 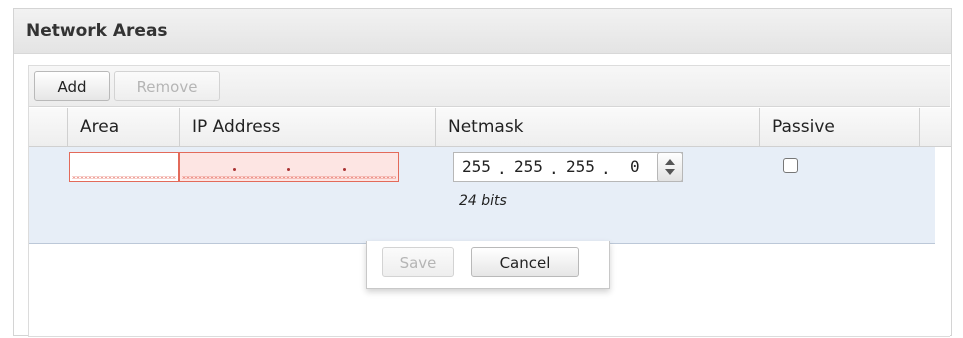 I want to click on area-input, so click(x=124, y=167).